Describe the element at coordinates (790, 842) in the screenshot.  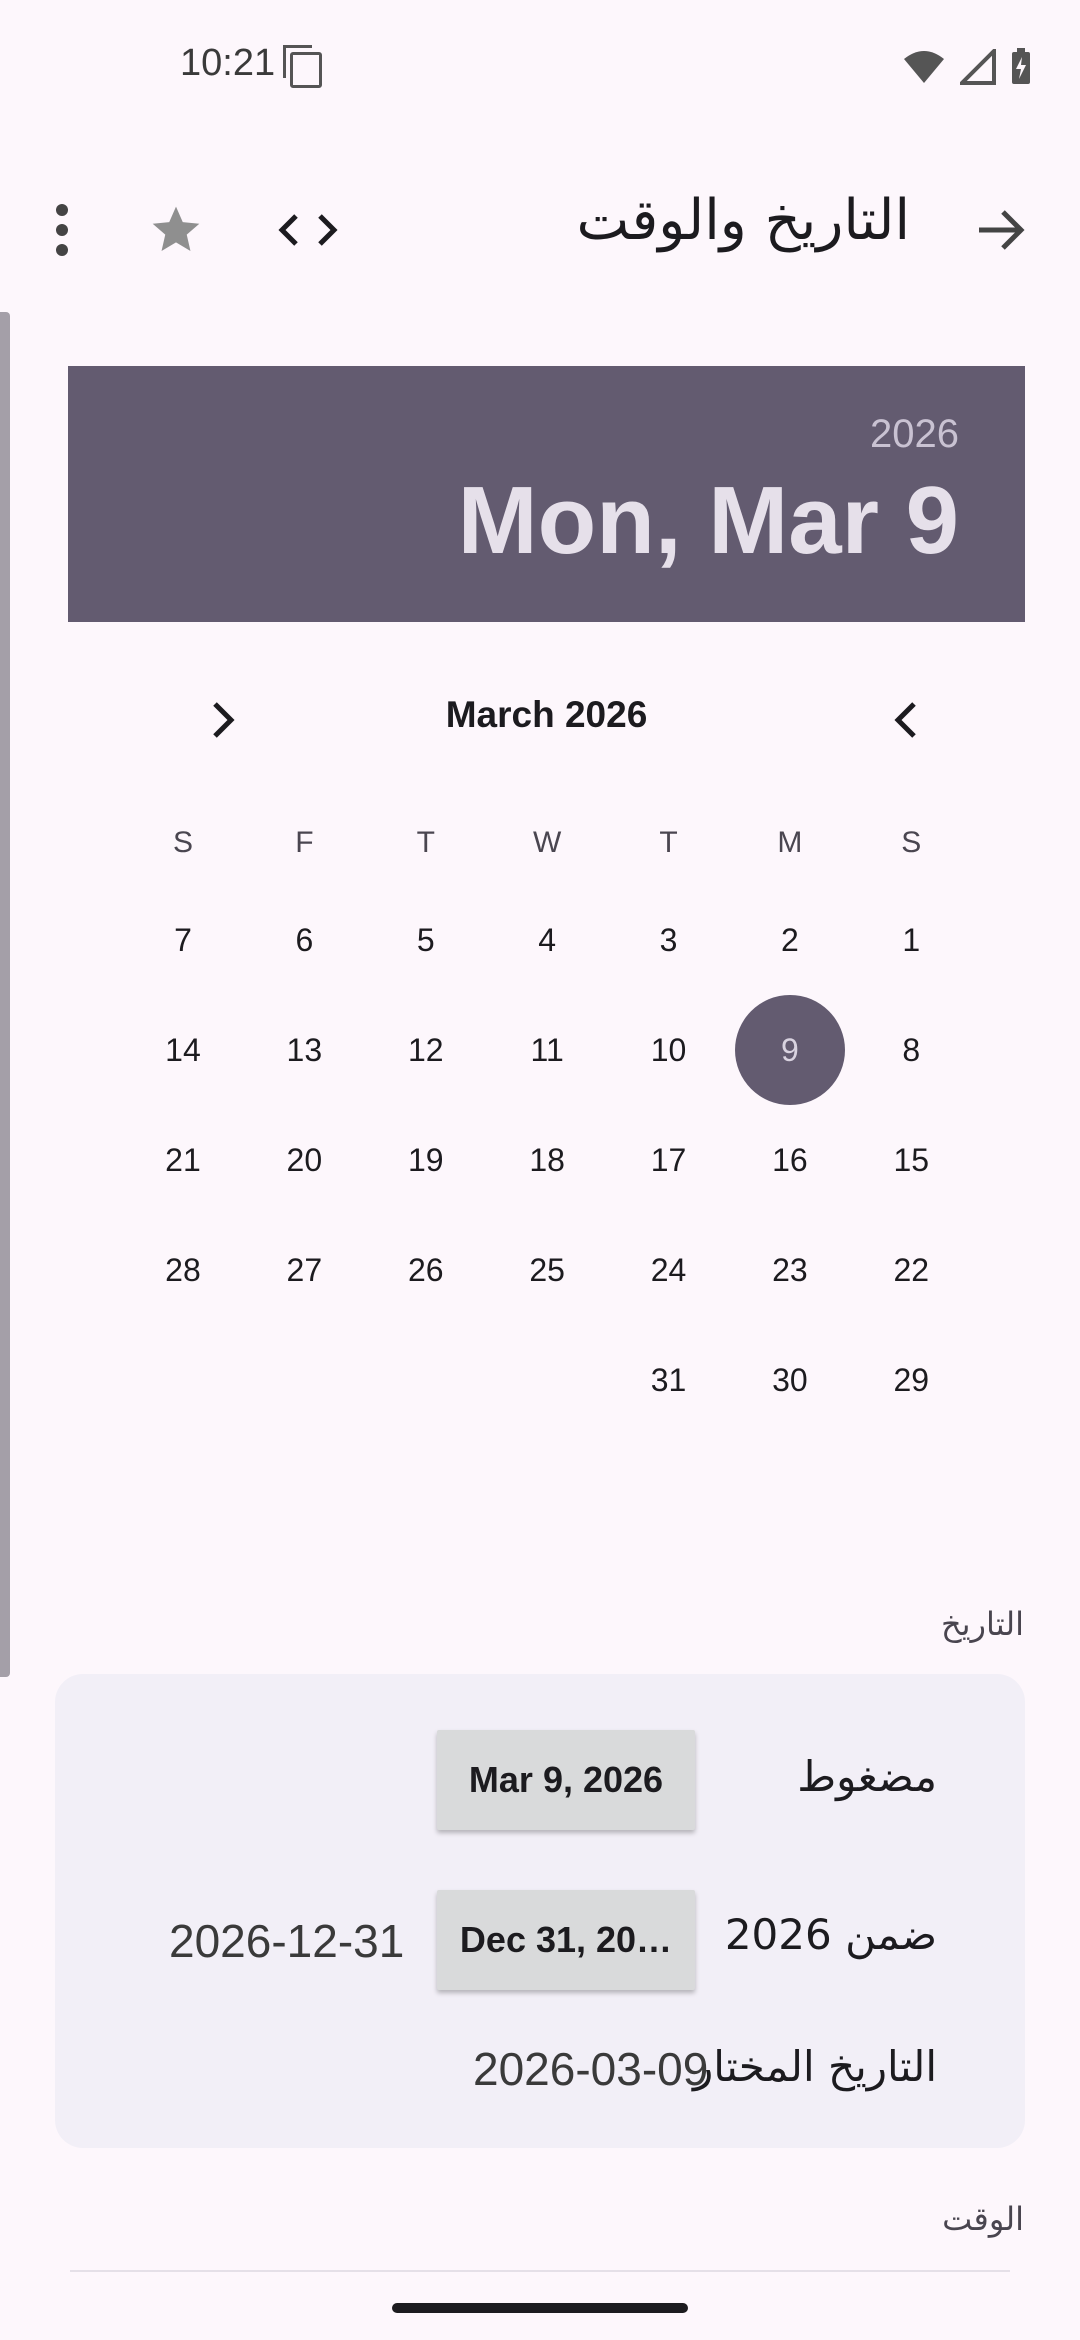
I see `weekday-label: M` at that location.